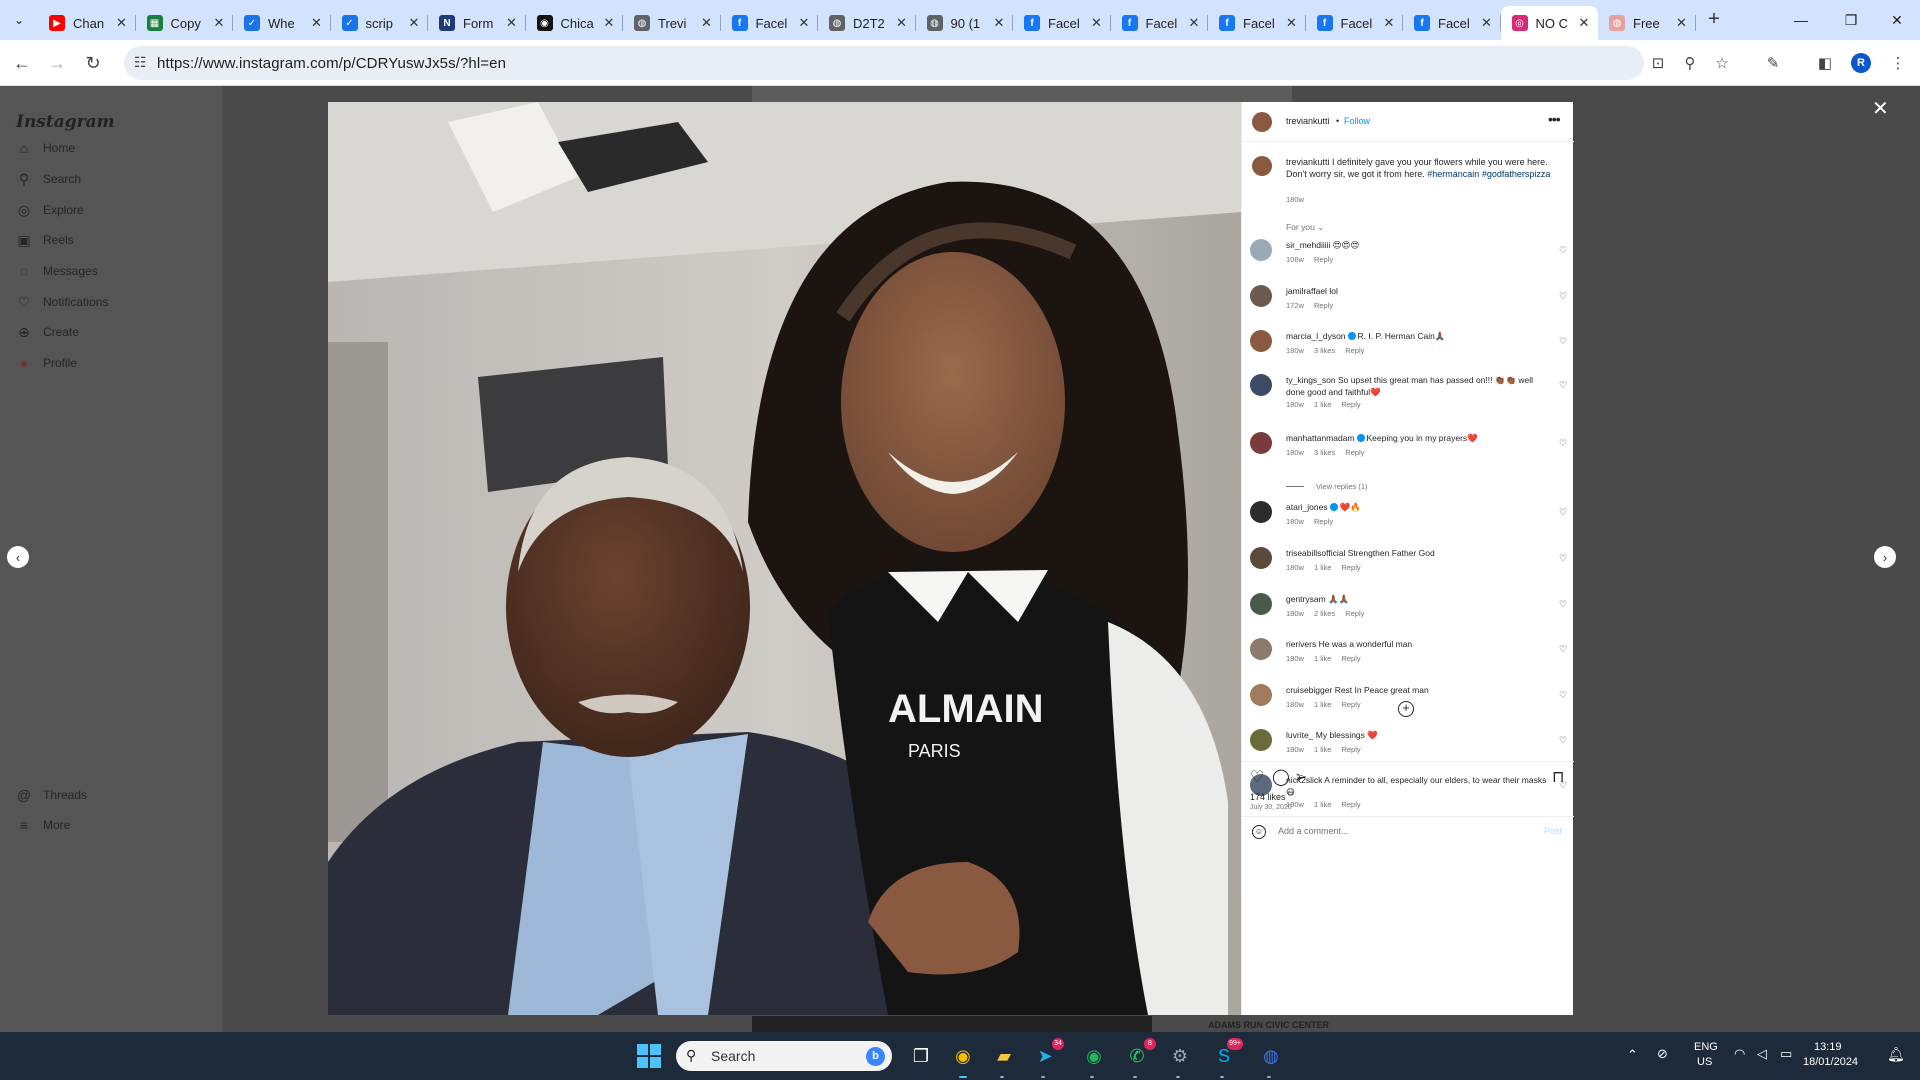 The image size is (1920, 1080). Describe the element at coordinates (1406, 709) in the screenshot. I see `load-more-comments-icon: +` at that location.